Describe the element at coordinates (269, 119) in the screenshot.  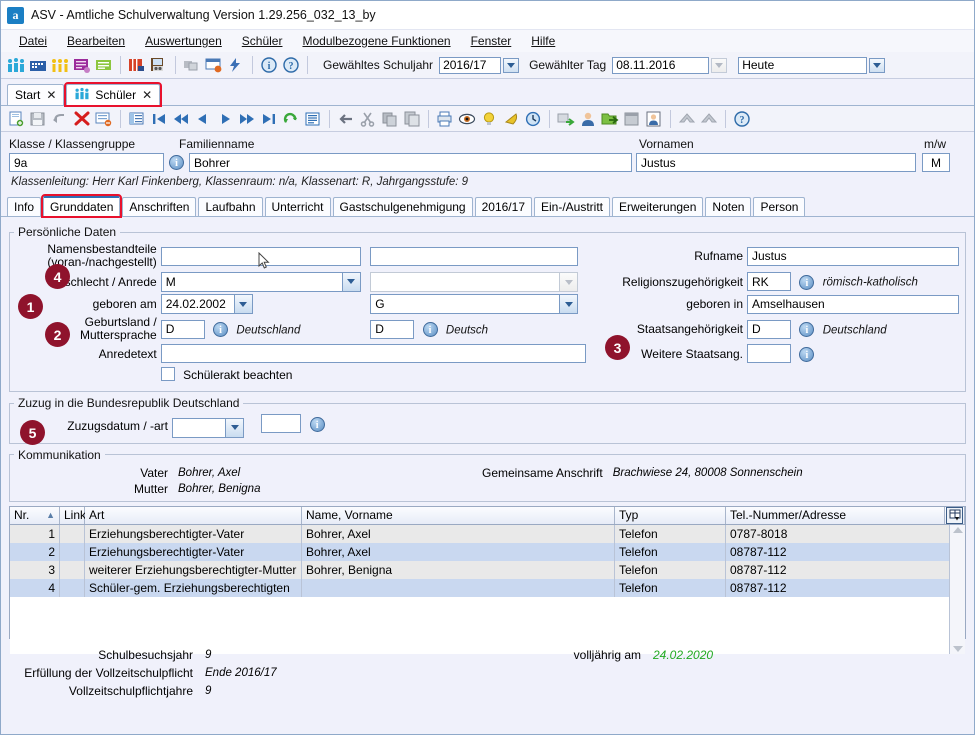
I see `last-record-icon` at that location.